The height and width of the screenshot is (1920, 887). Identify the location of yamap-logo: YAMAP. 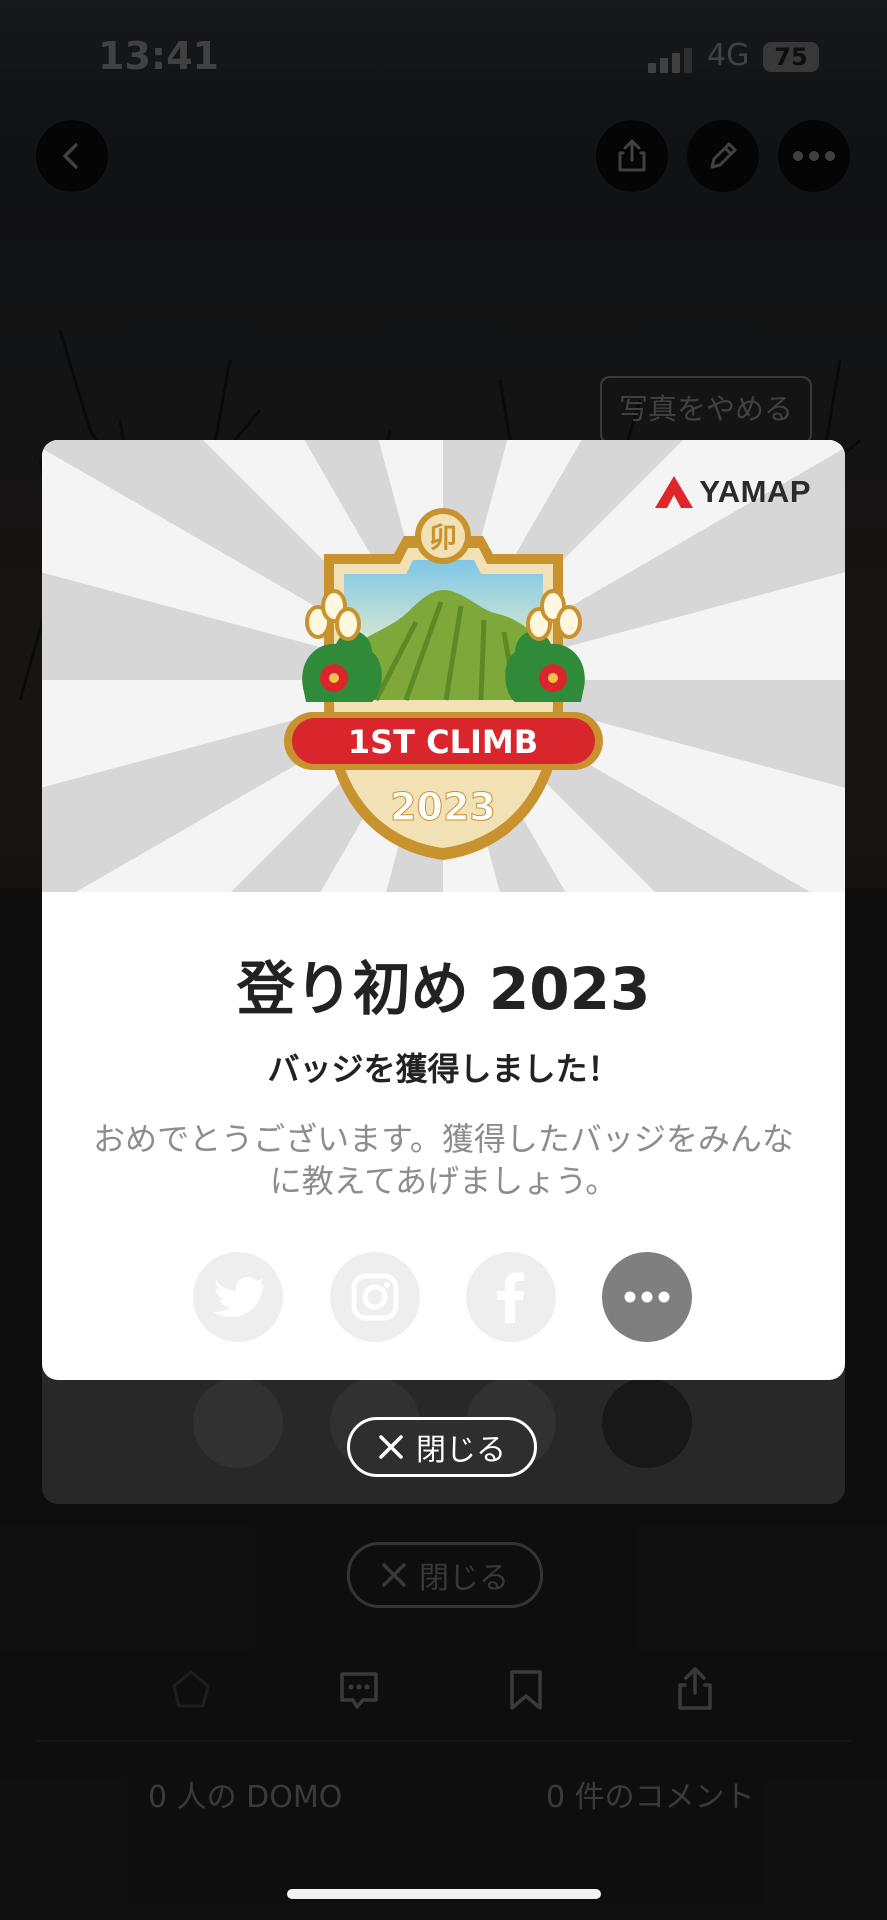
(733, 492).